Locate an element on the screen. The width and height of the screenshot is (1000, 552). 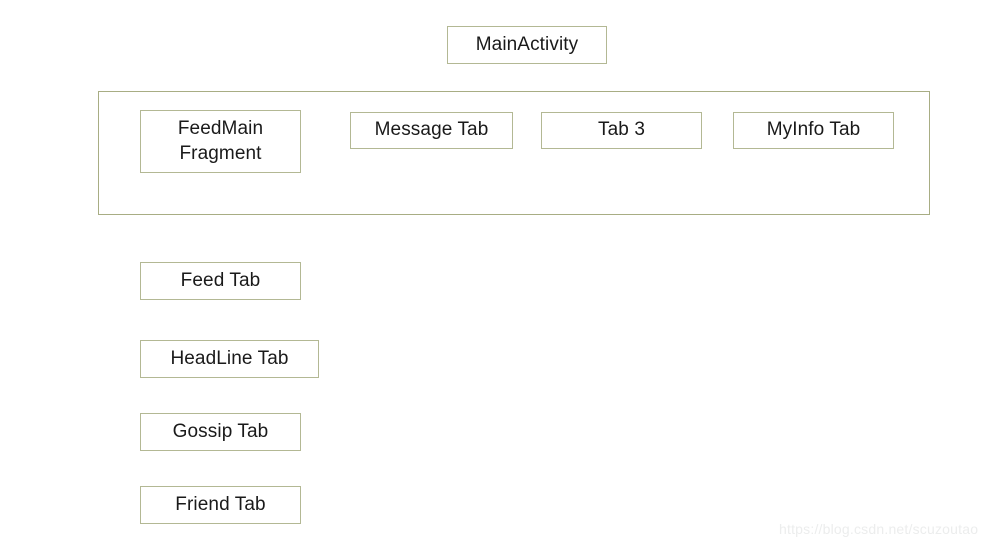
node-message-tab: Message Tab is located at coordinates (431, 130).